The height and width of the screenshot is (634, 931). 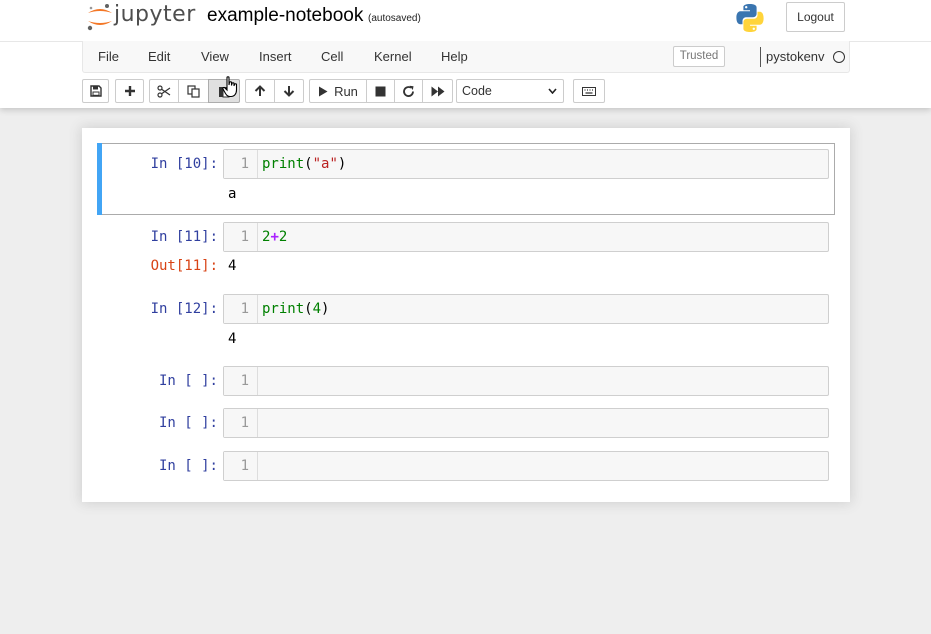 I want to click on restart-button, so click(x=408, y=91).